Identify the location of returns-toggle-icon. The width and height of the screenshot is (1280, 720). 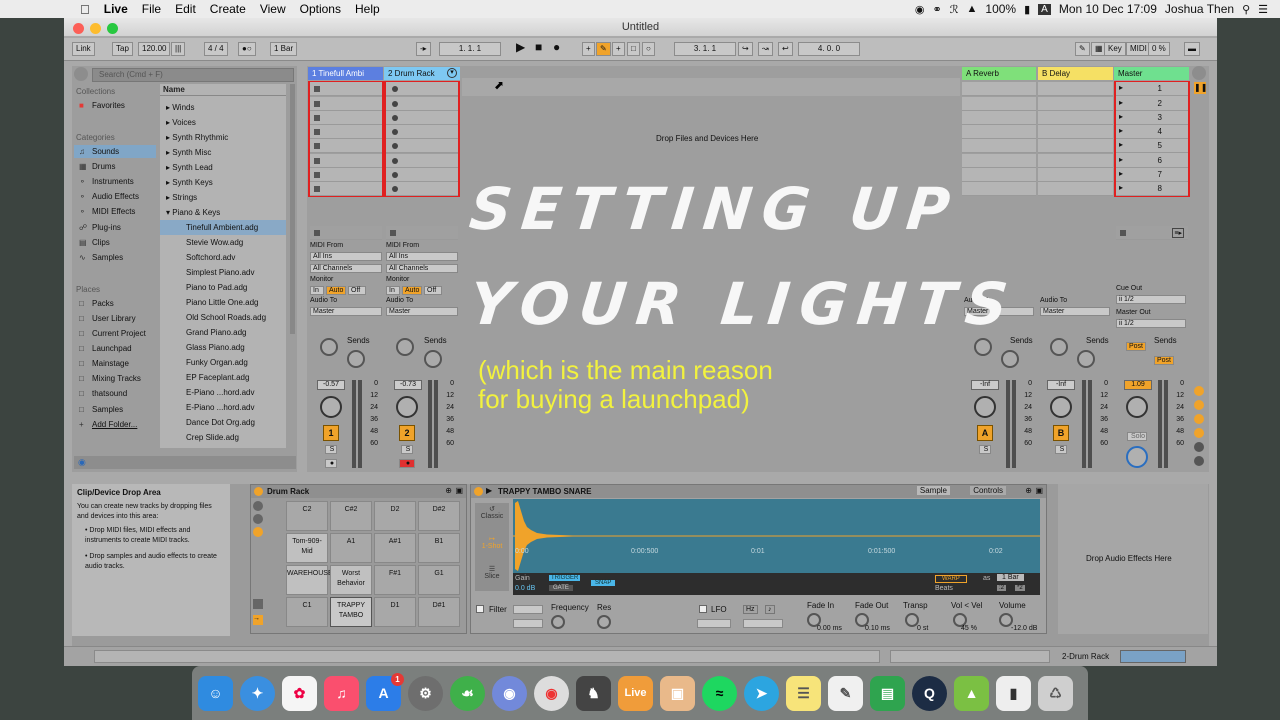
(1199, 419).